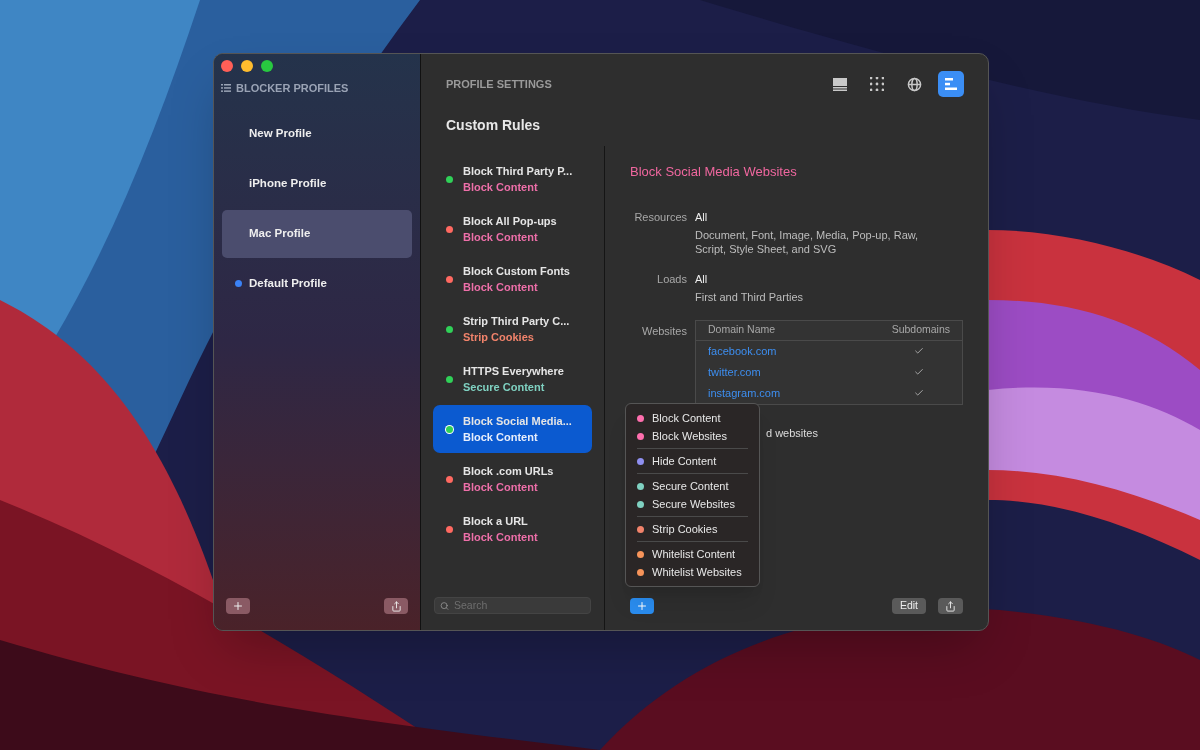 The width and height of the screenshot is (1200, 750). I want to click on field-note: First and Third Parties, so click(749, 296).